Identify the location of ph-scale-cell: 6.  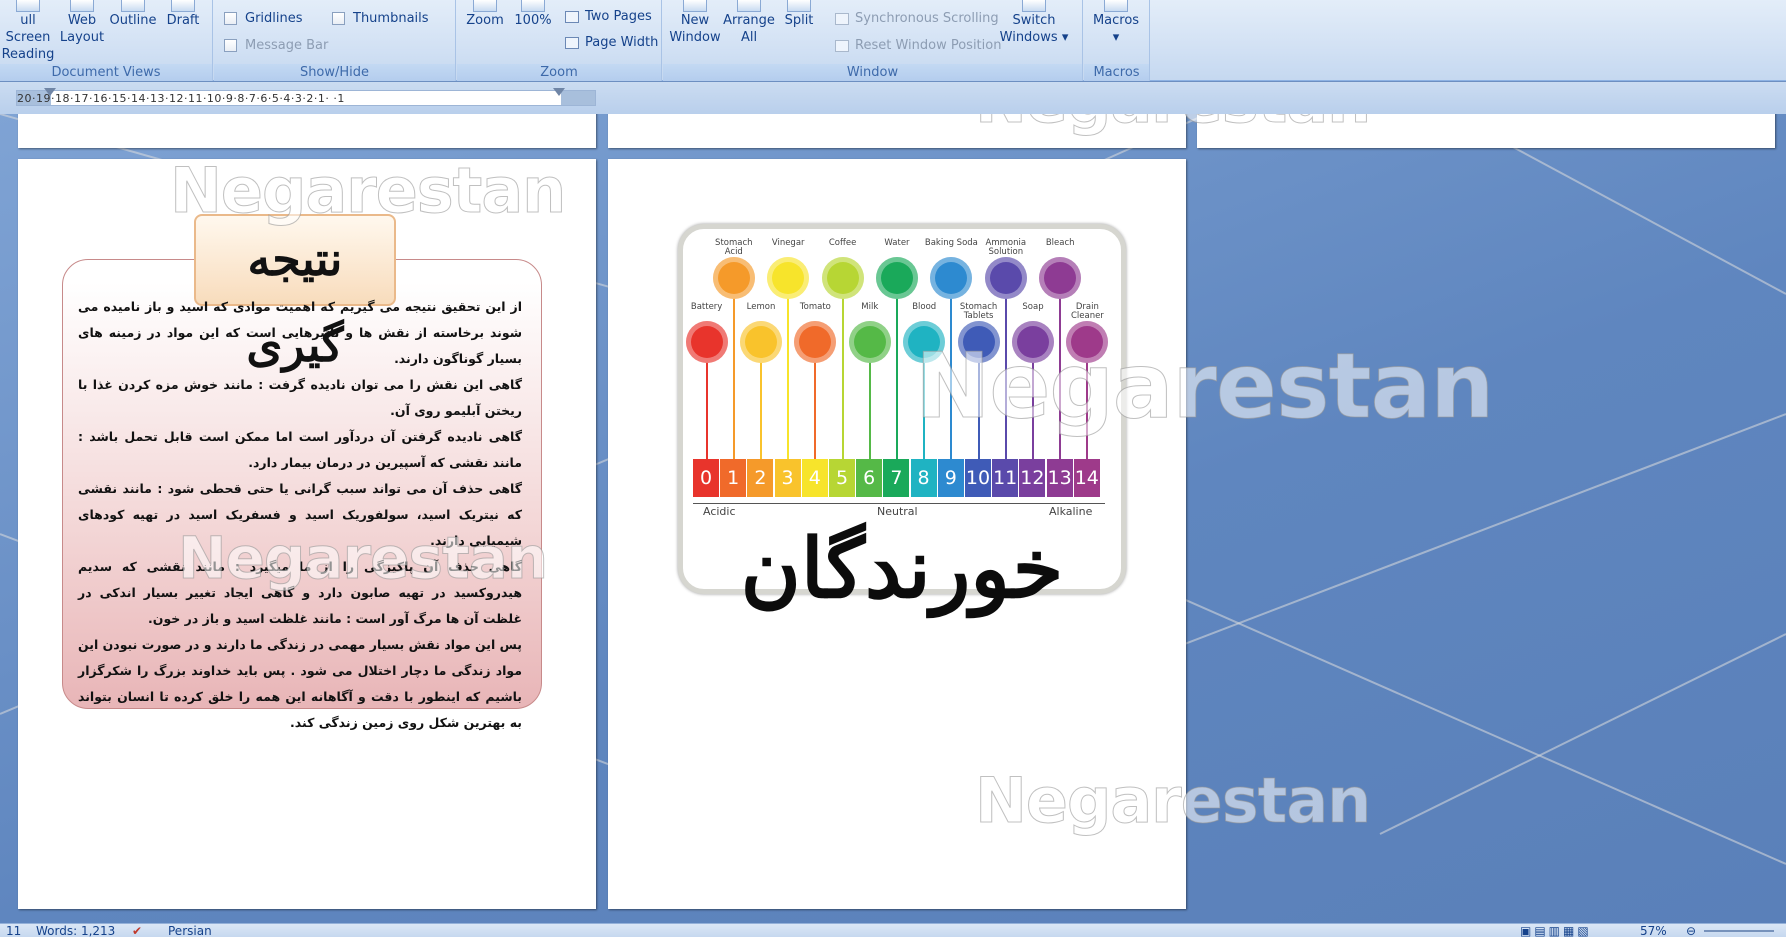
(869, 478).